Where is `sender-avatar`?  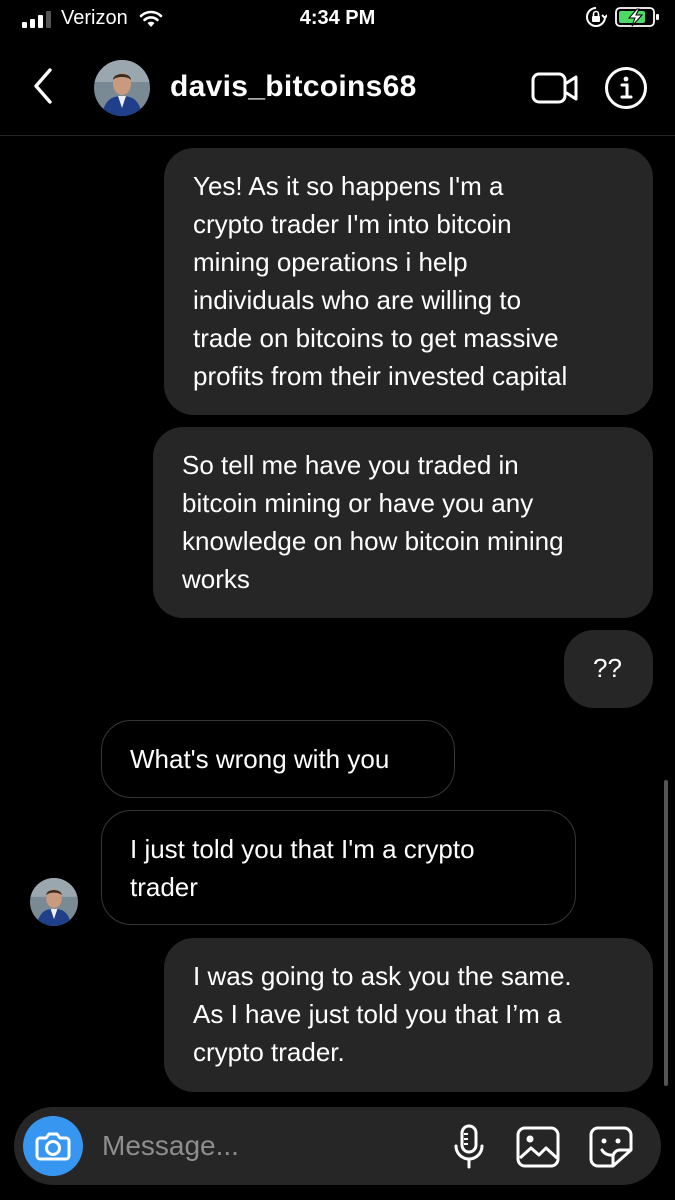 sender-avatar is located at coordinates (54, 902).